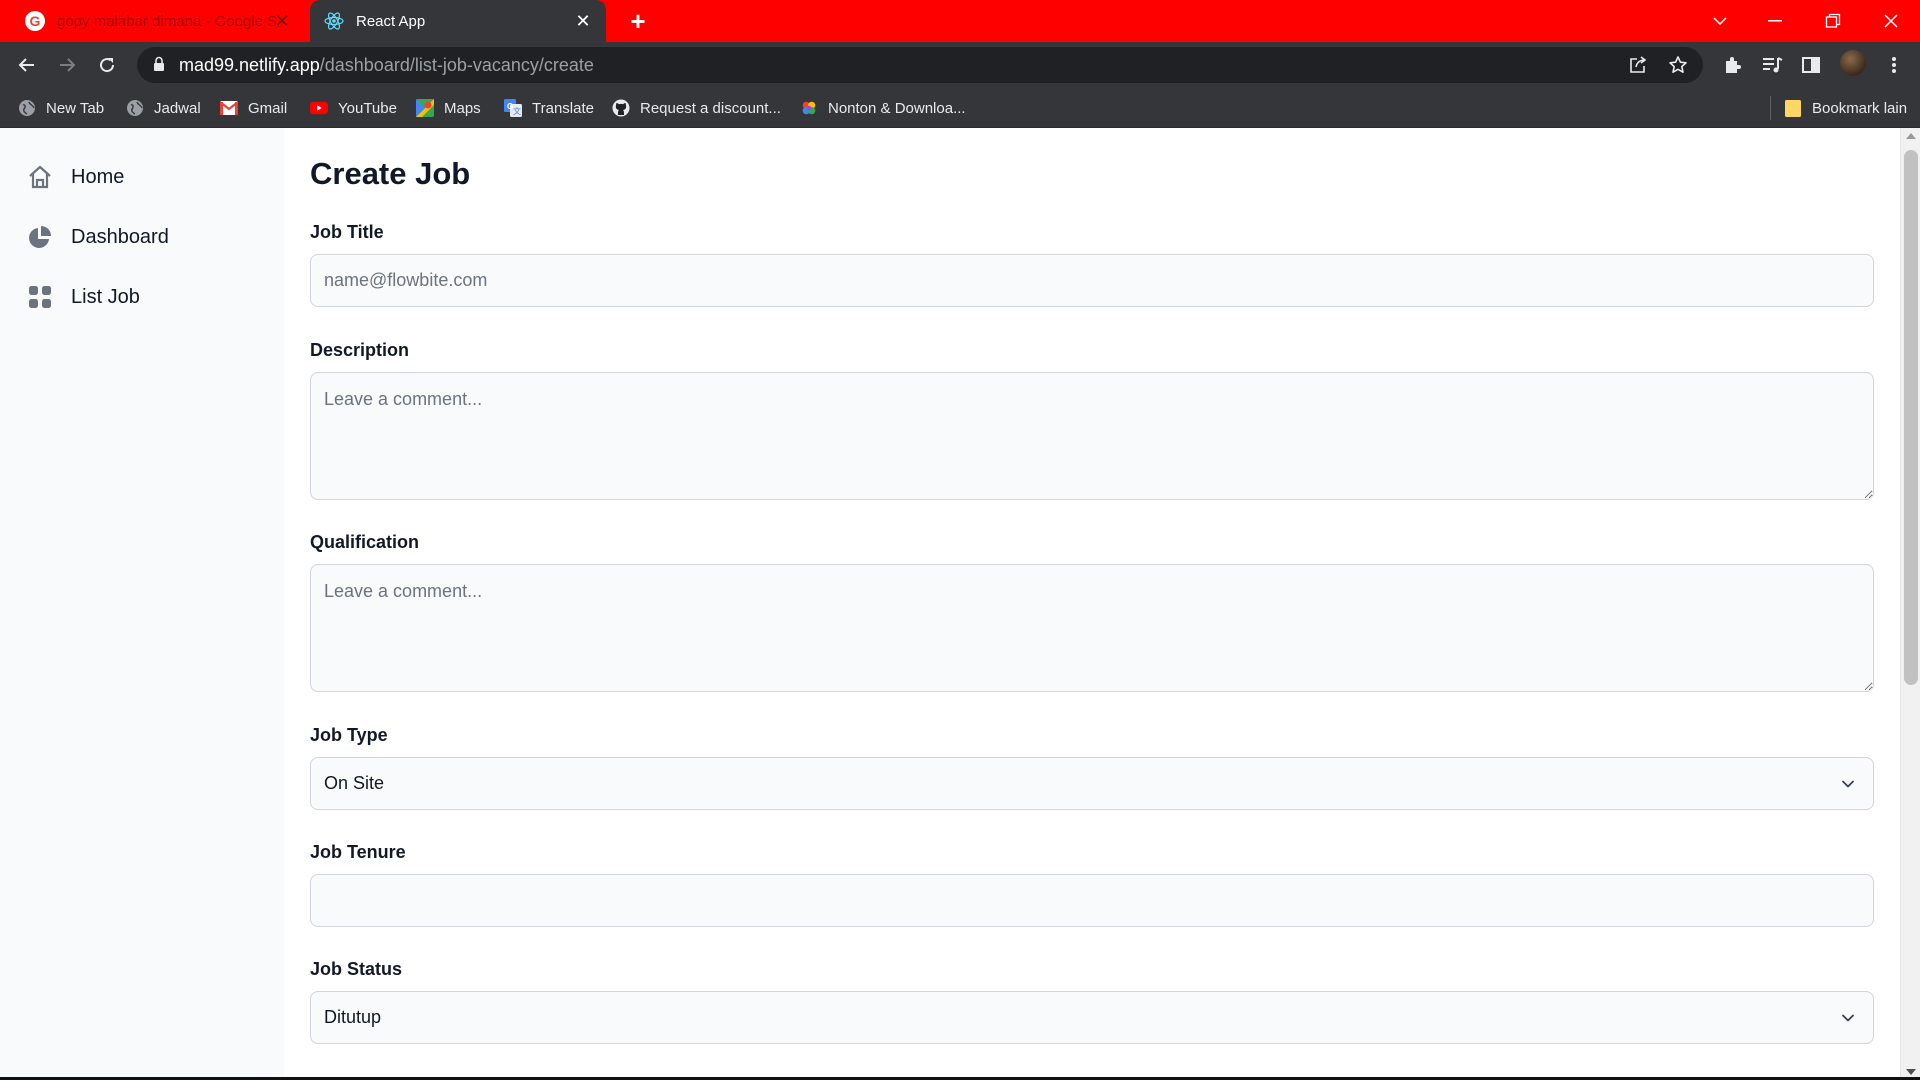  I want to click on close-window-icon, so click(1891, 21).